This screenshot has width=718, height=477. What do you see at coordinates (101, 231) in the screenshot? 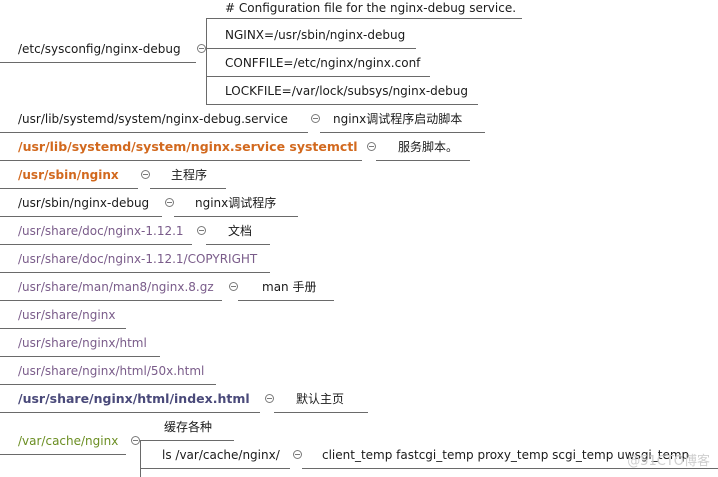
I see `node-doc: /usr/share/doc/nginx-1.12.1` at bounding box center [101, 231].